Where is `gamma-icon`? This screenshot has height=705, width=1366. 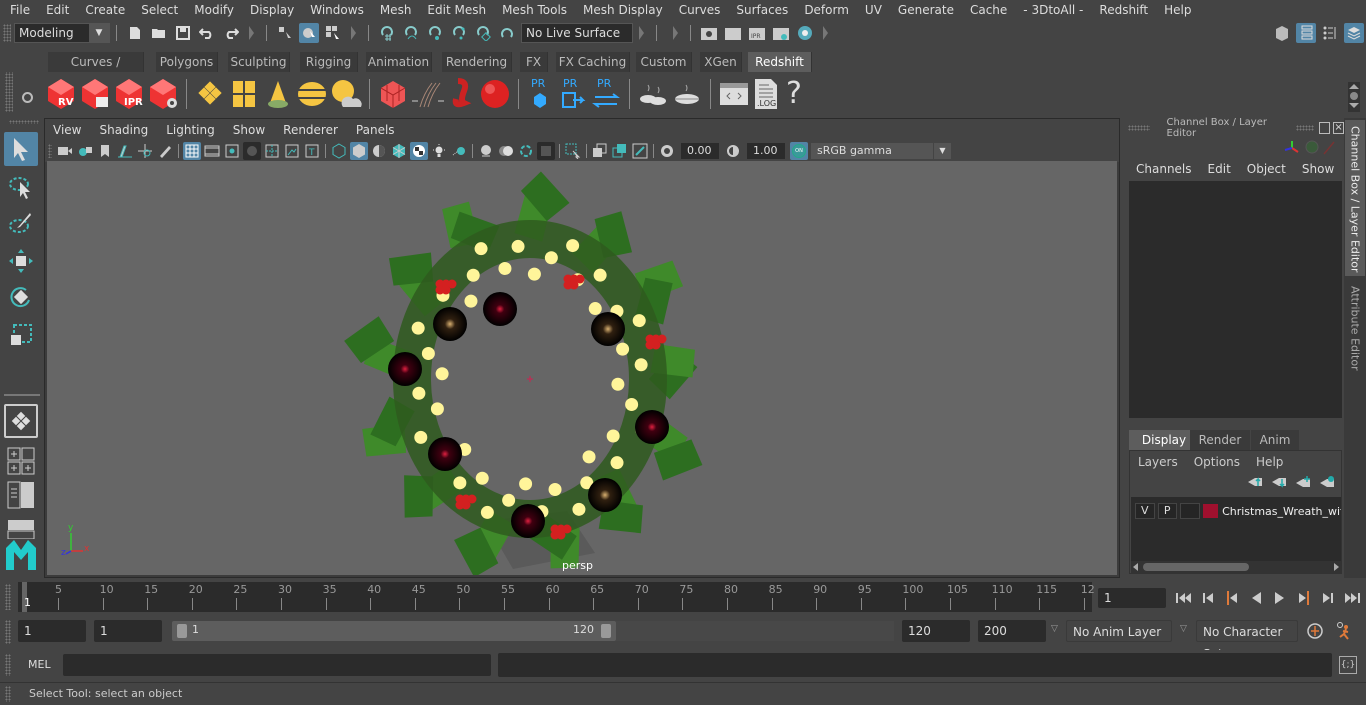 gamma-icon is located at coordinates (733, 151).